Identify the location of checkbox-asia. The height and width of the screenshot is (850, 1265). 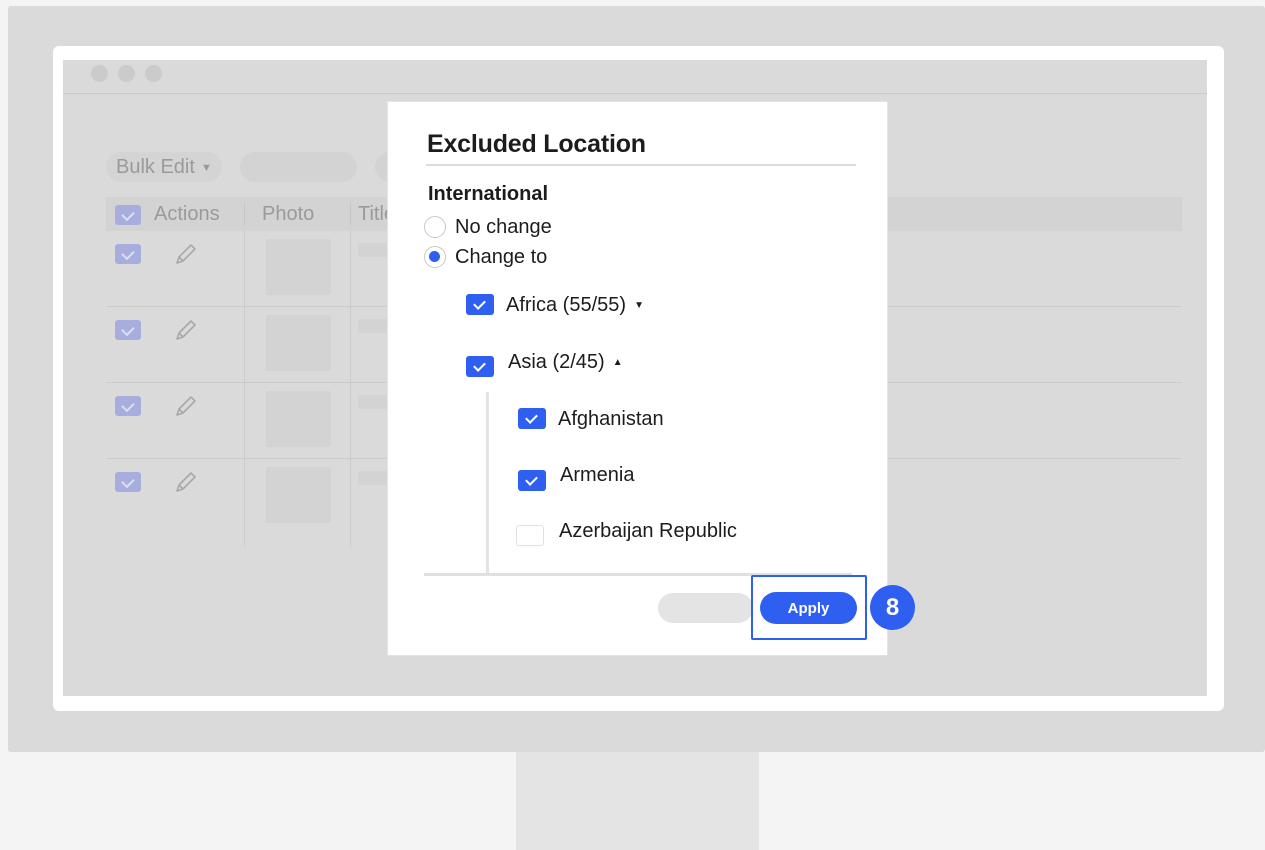
(480, 366).